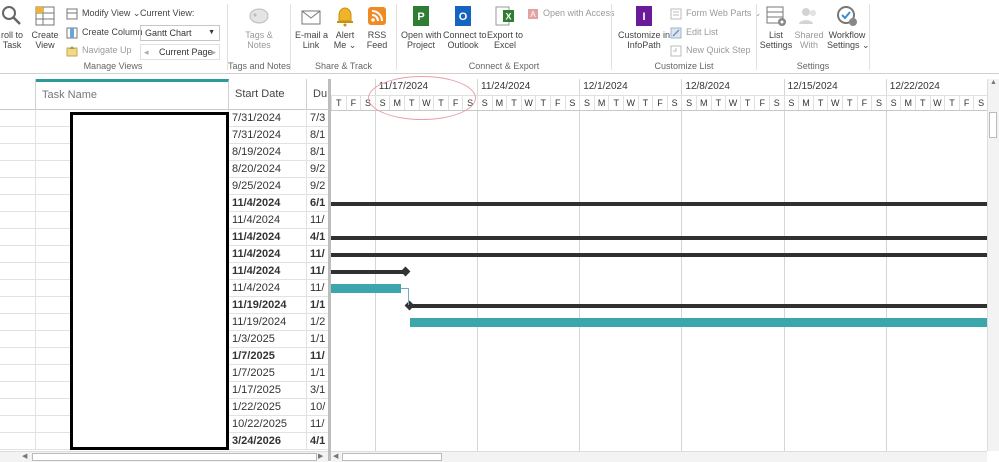  What do you see at coordinates (809, 27) in the screenshot?
I see `shared-with-button: Shared With` at bounding box center [809, 27].